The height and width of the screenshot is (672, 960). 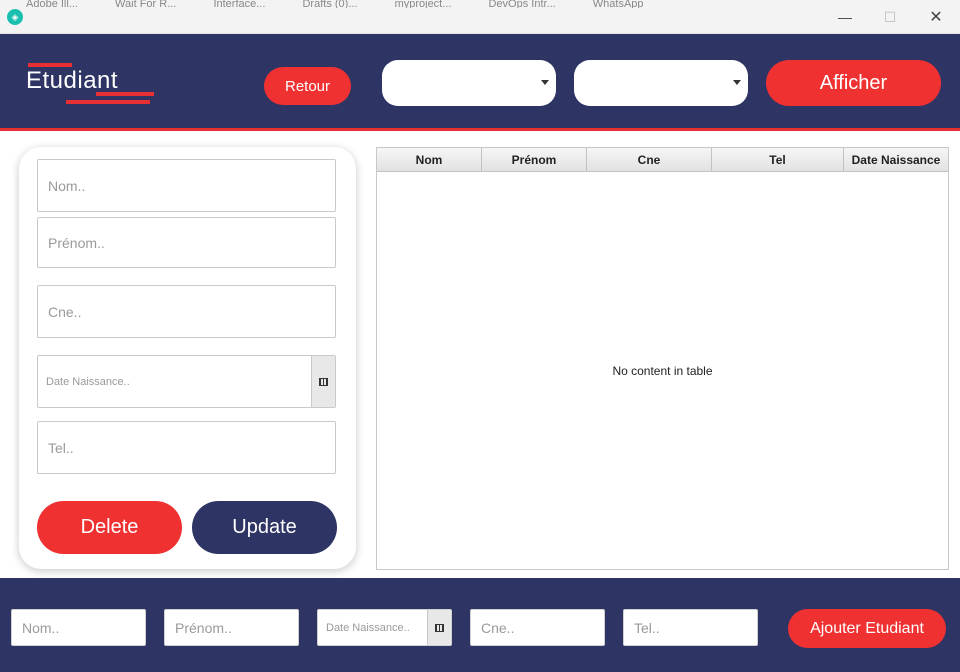 What do you see at coordinates (368, 627) in the screenshot?
I see `add-date-placeholder: Date Naissance..` at bounding box center [368, 627].